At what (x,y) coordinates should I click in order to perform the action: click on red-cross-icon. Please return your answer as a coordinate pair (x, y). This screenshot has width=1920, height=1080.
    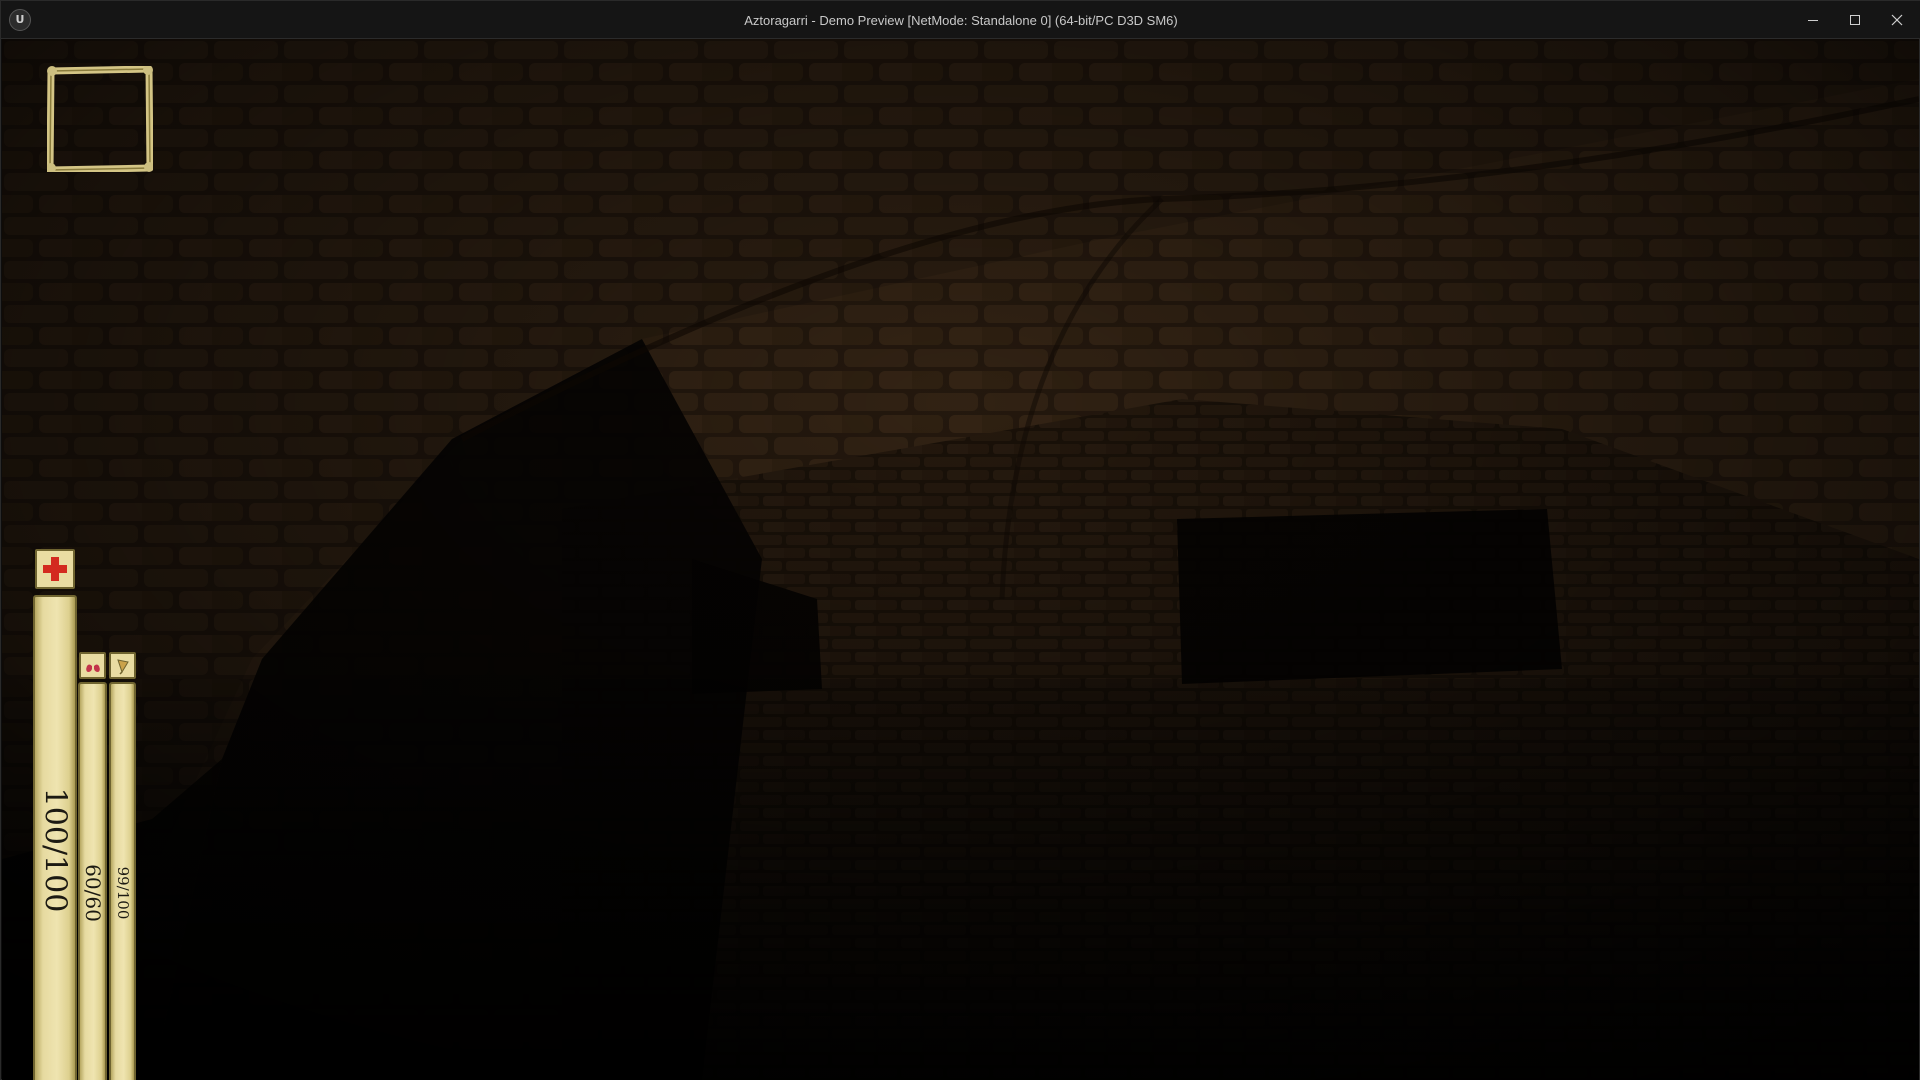
    Looking at the image, I should click on (55, 569).